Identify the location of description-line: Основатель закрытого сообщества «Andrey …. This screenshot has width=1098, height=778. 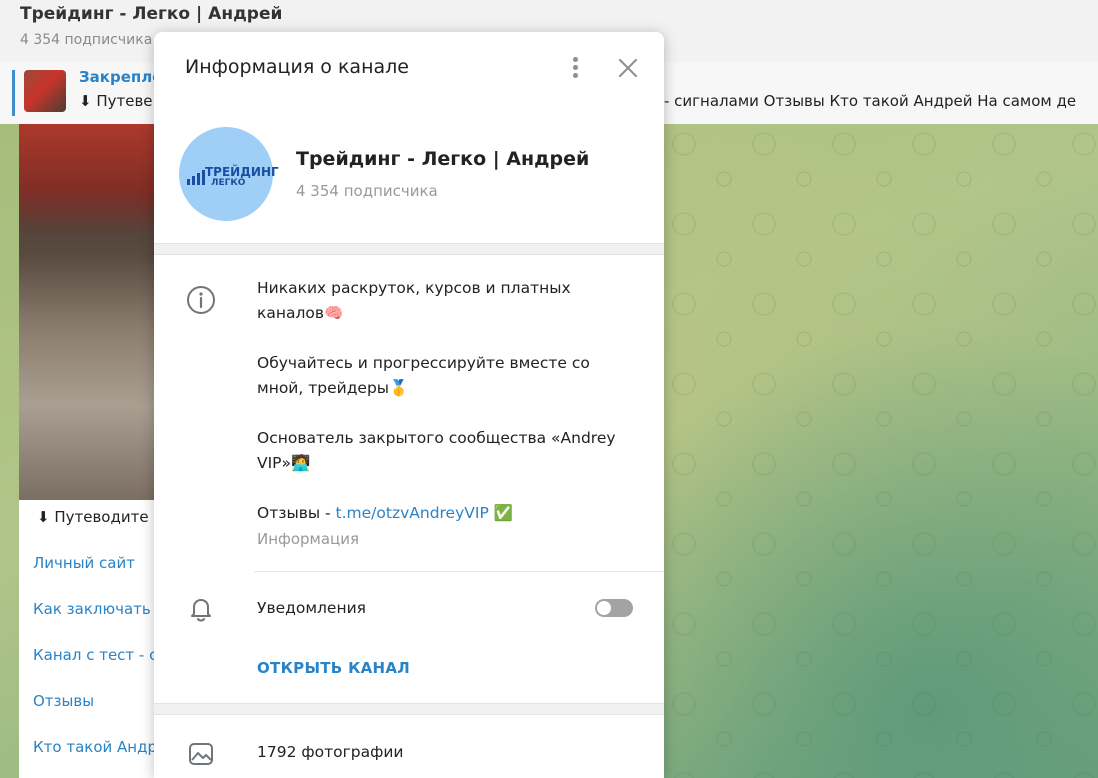
(436, 450).